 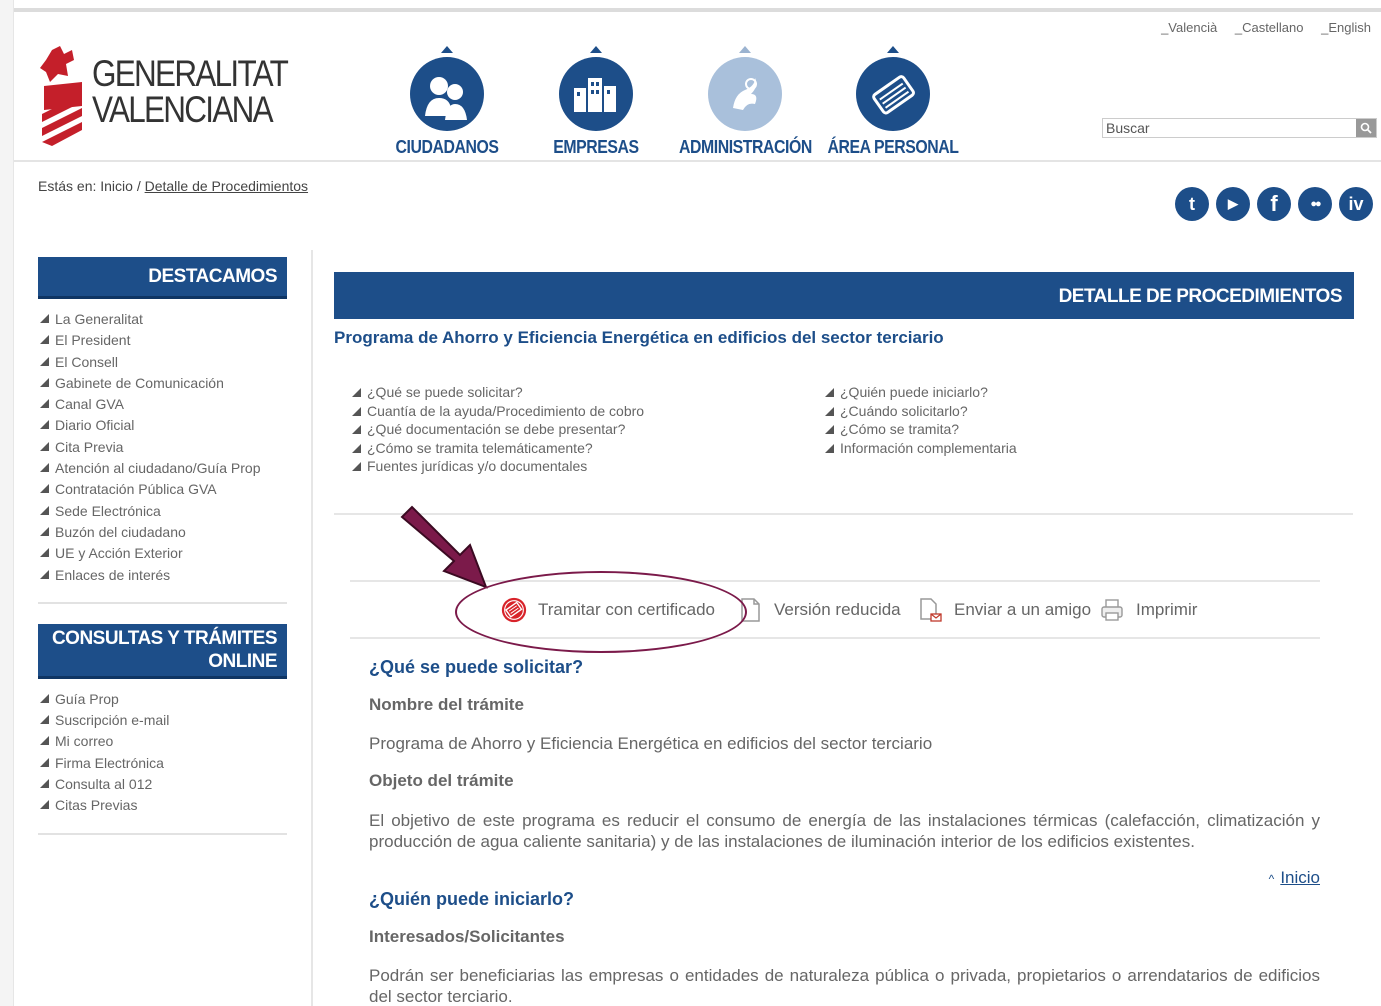 I want to click on sidebar-item-el-consell: El Consell, so click(x=162, y=362).